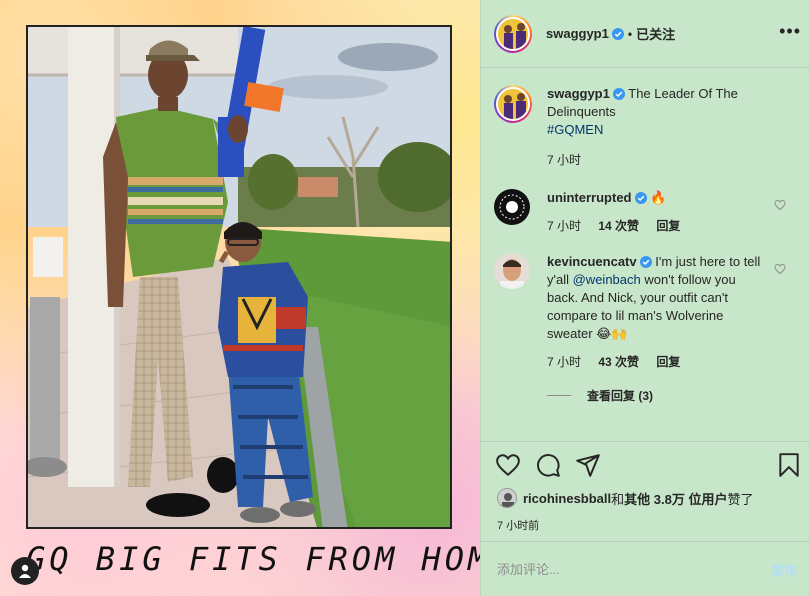 Image resolution: width=809 pixels, height=596 pixels. I want to click on comment-icon, so click(548, 465).